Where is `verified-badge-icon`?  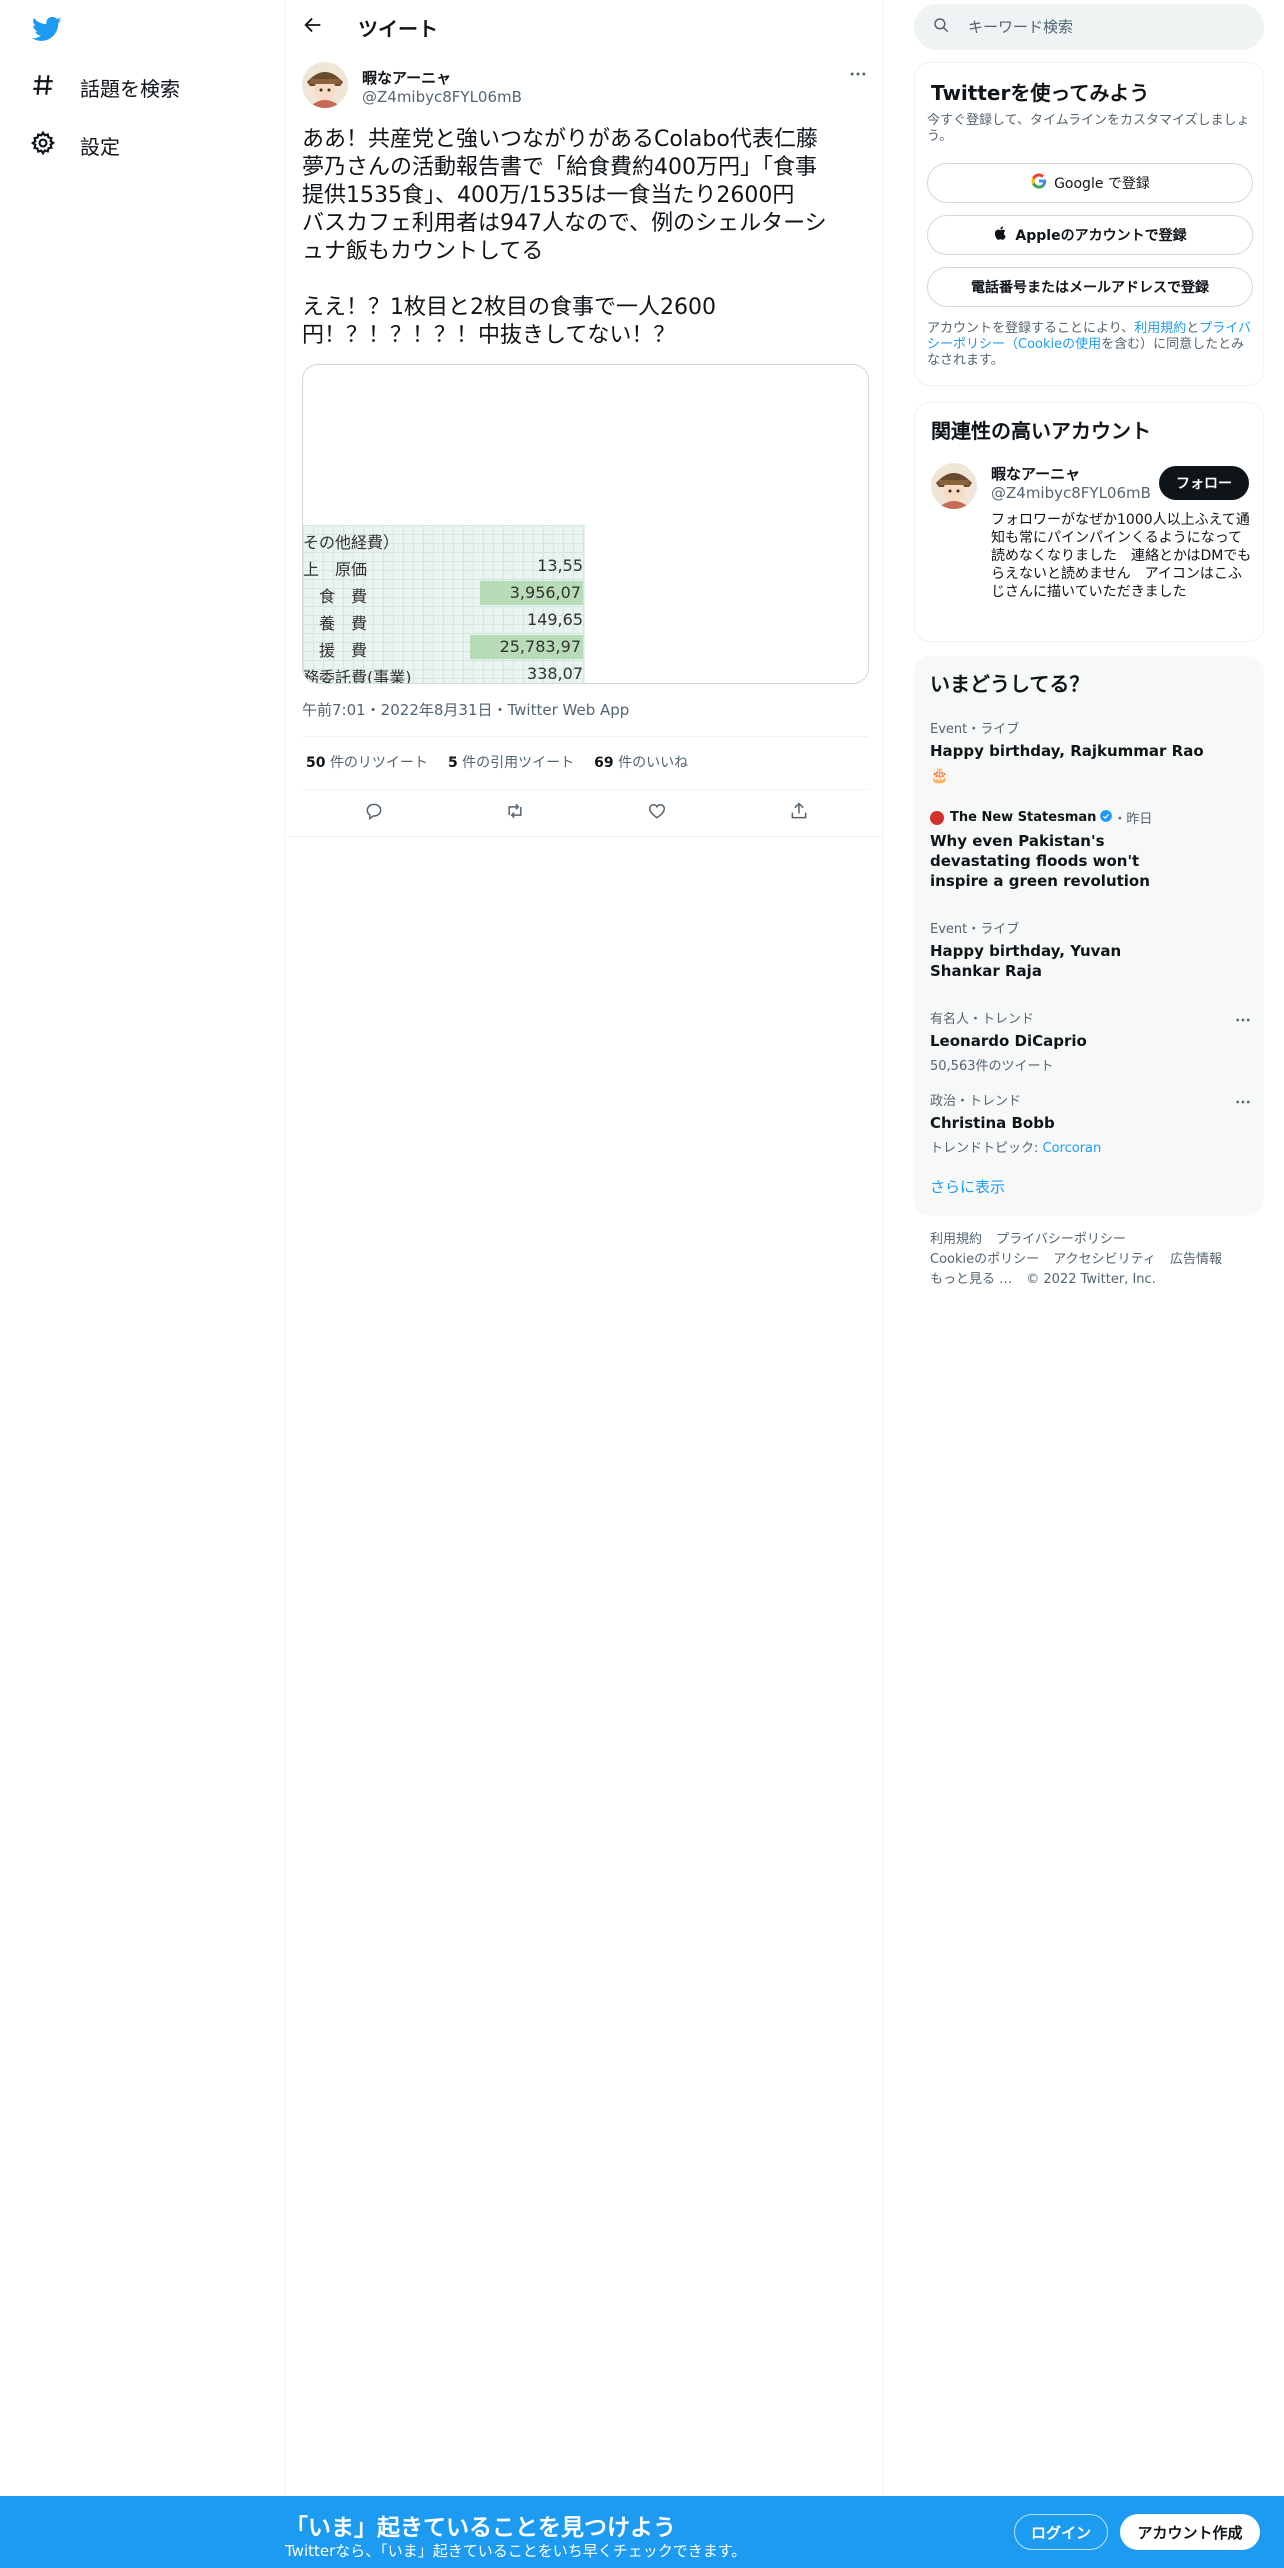 verified-badge-icon is located at coordinates (1106, 818).